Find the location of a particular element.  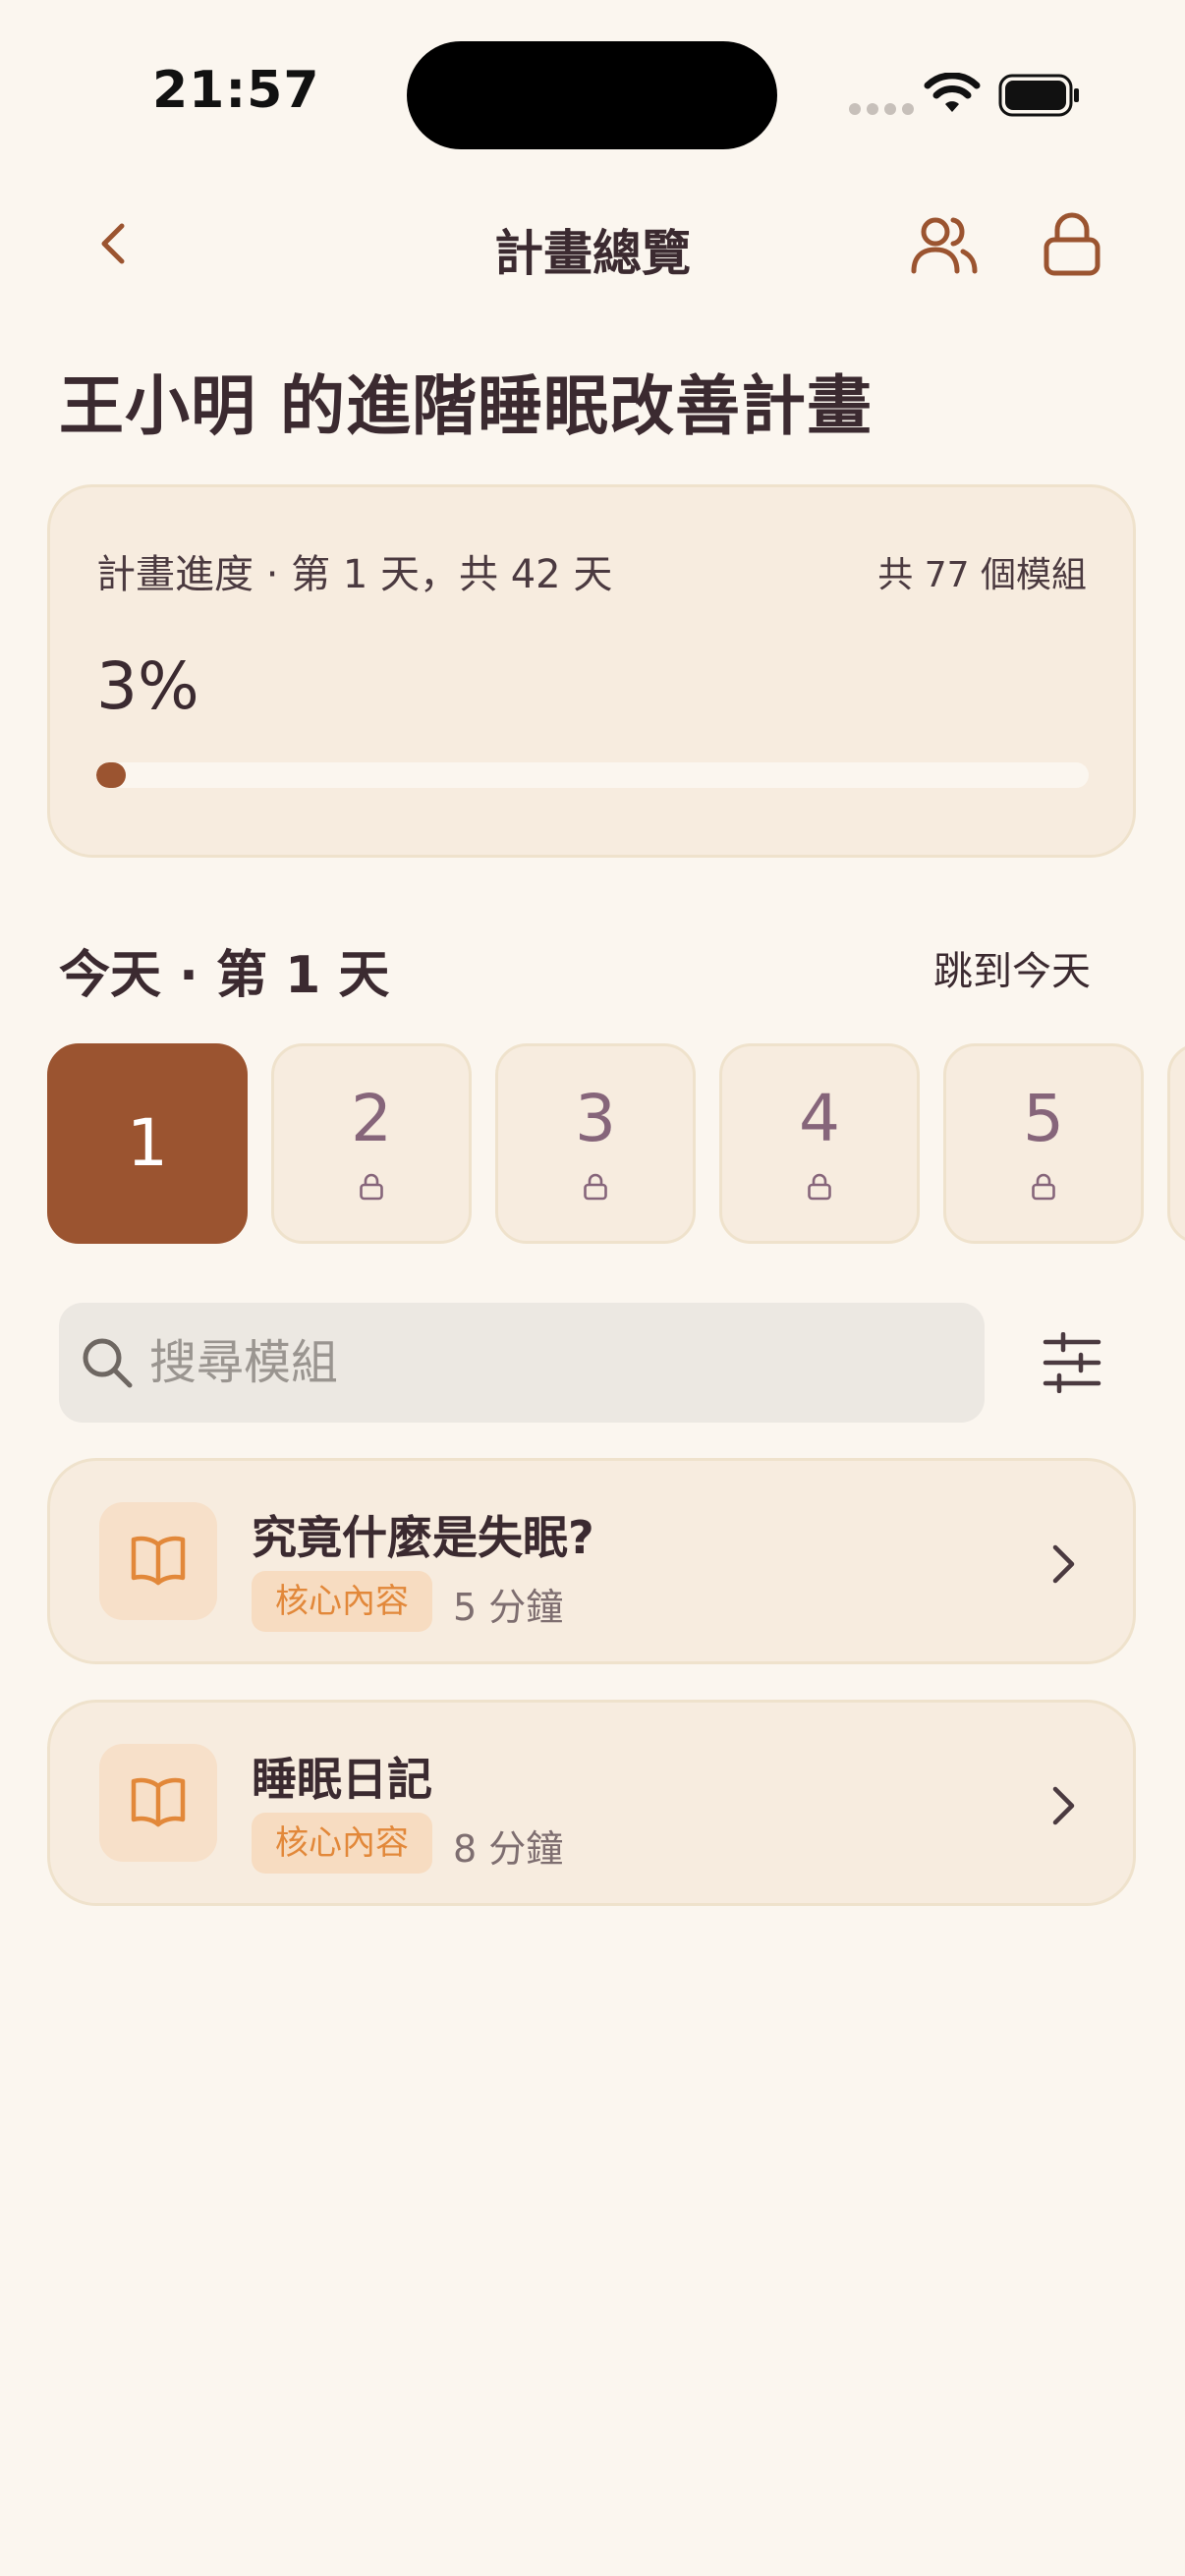

dynamic-island is located at coordinates (592, 95).